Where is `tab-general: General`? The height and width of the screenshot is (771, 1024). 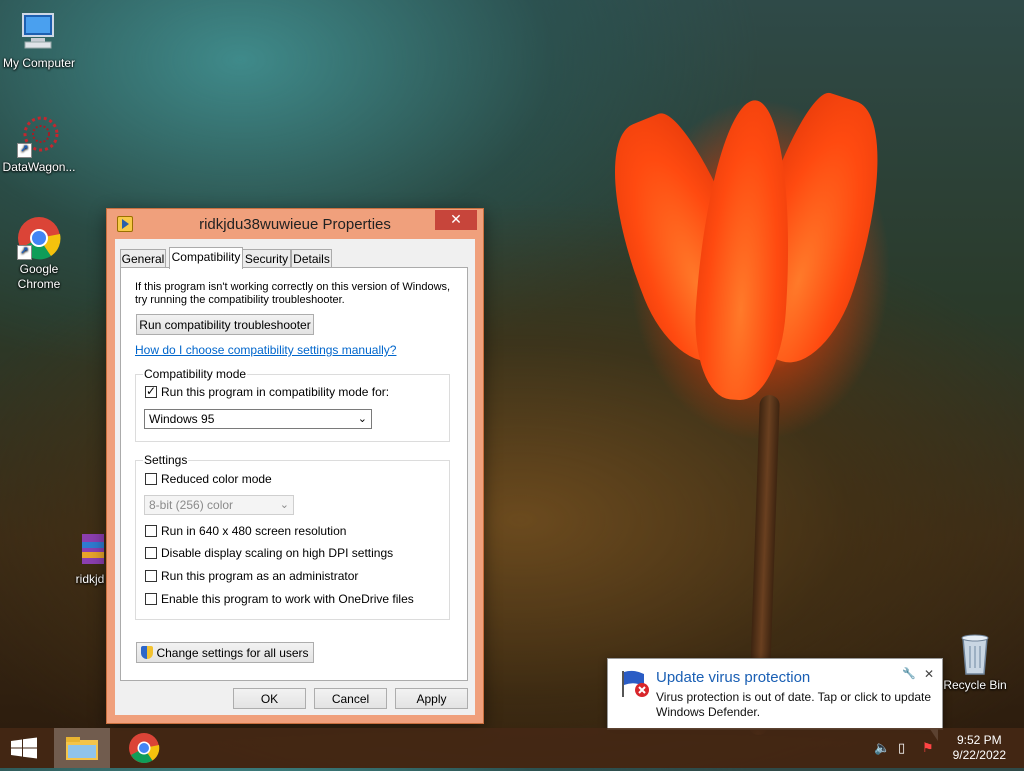
tab-general: General is located at coordinates (143, 258).